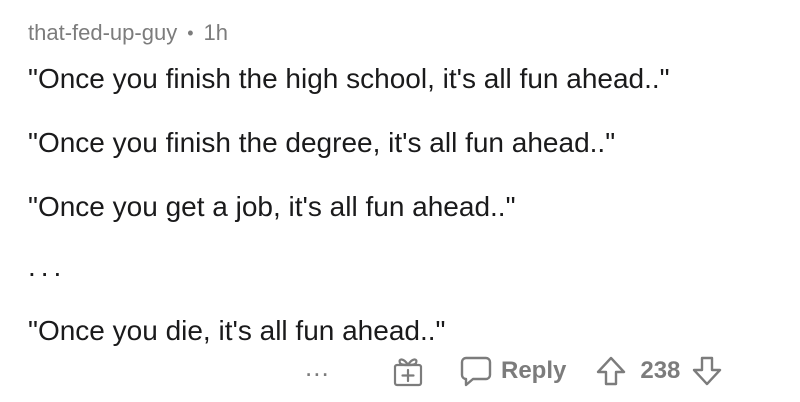 This screenshot has height=402, width=800. I want to click on speech-bubble-icon, so click(476, 371).